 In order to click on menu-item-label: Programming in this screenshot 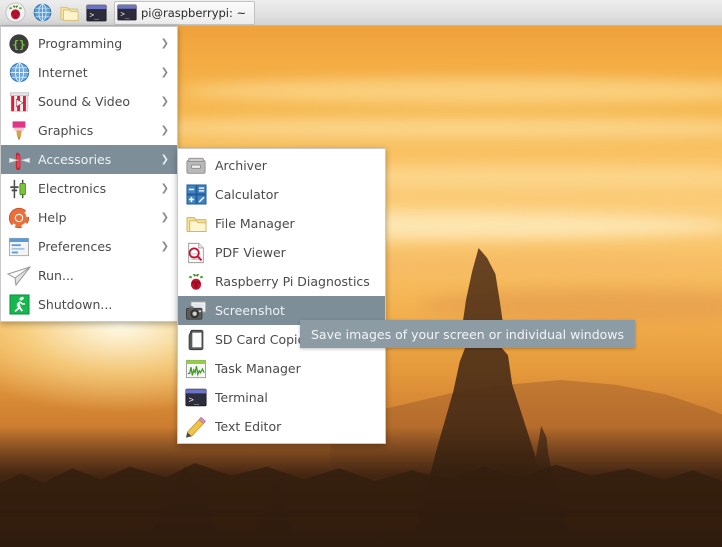, I will do `click(80, 43)`.